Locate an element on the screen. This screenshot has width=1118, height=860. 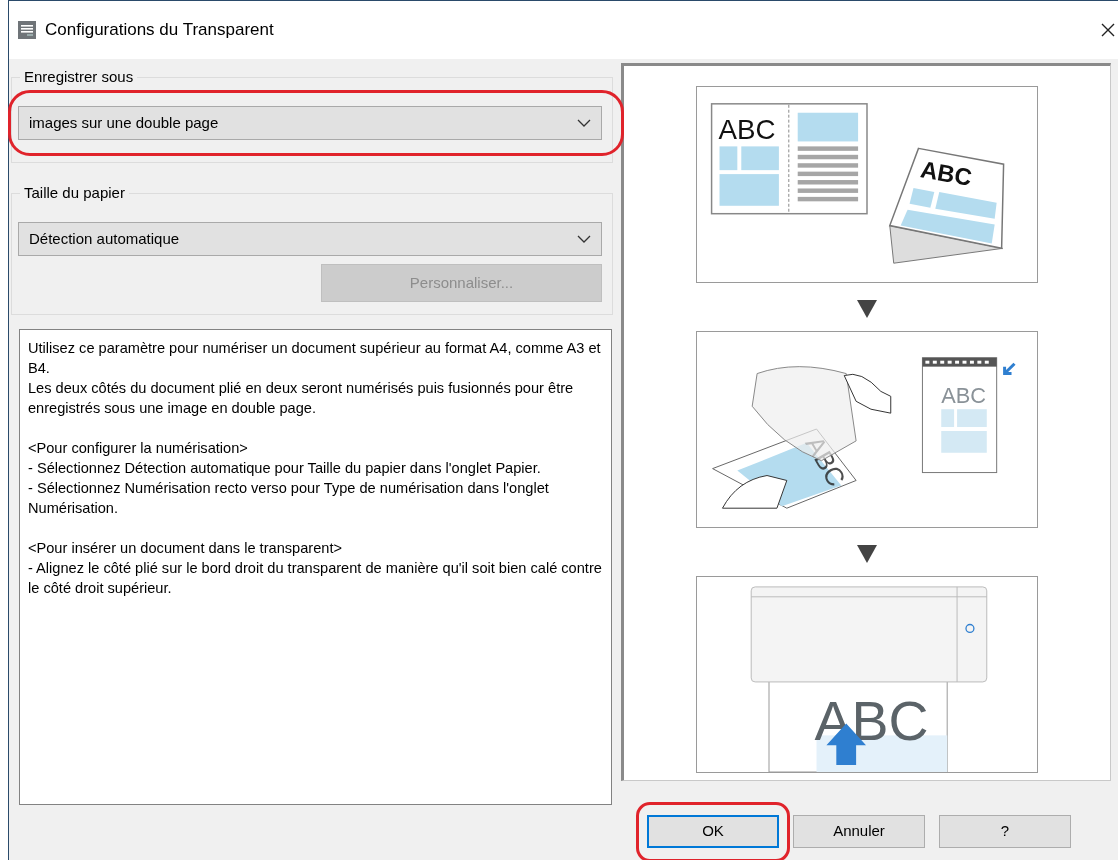
description-paragraph: Utilisez ce paramètre pour numériser un document supérieur au format A4, comme A3 et B4. is located at coordinates (315, 358).